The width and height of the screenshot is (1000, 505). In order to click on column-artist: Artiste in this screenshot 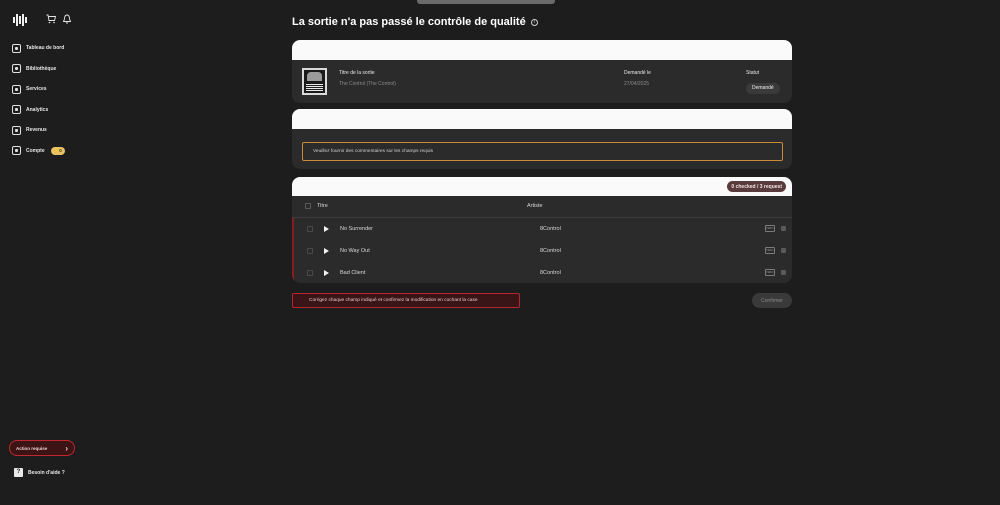, I will do `click(535, 206)`.